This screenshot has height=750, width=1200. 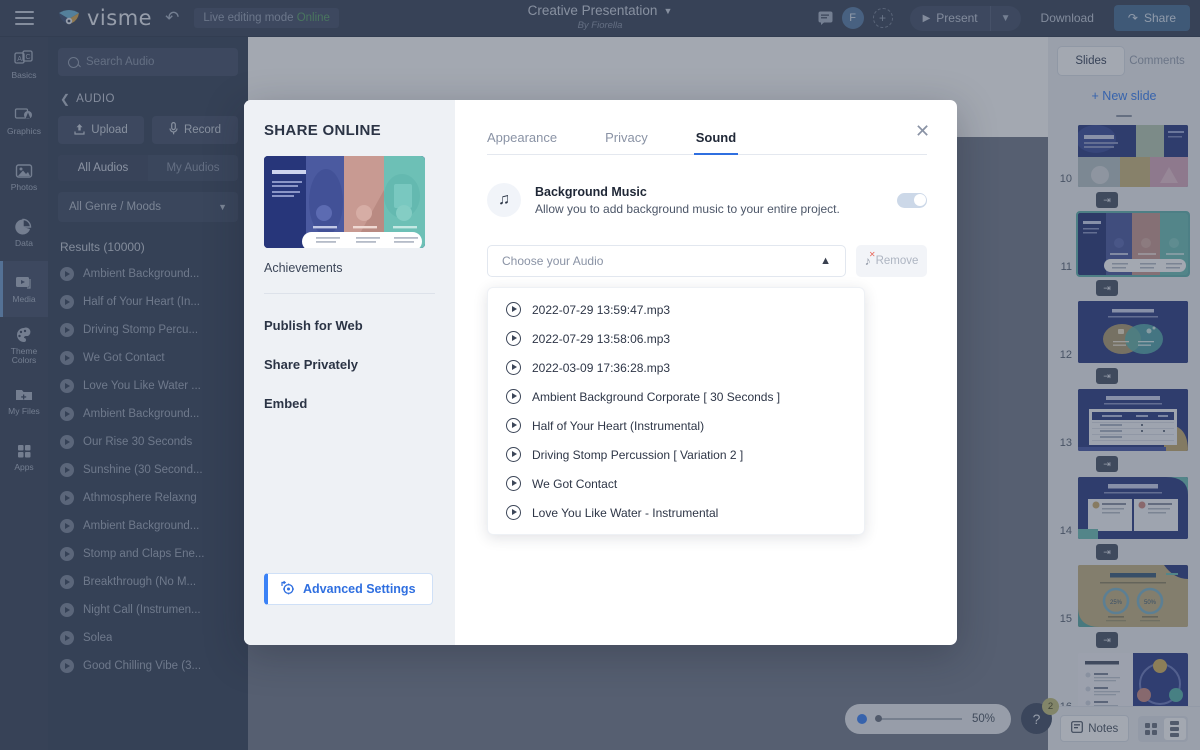 I want to click on zoom-out-icon, so click(x=862, y=718).